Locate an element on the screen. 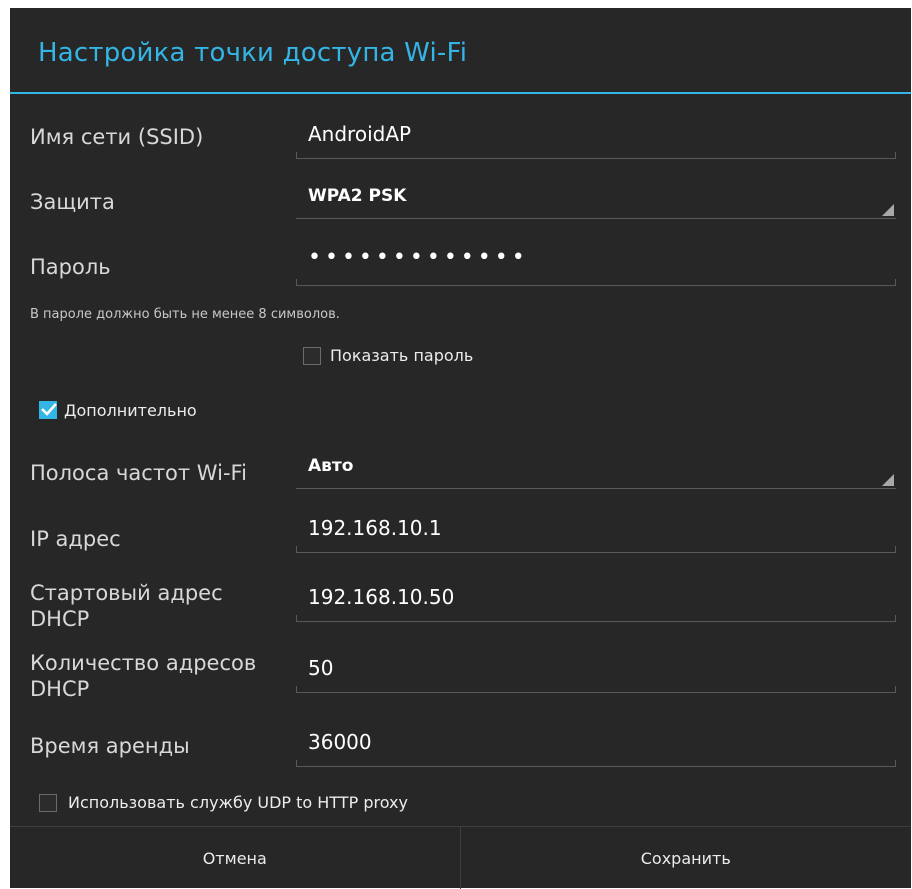 This screenshot has width=912, height=889. lease-value: 36000 is located at coordinates (340, 742).